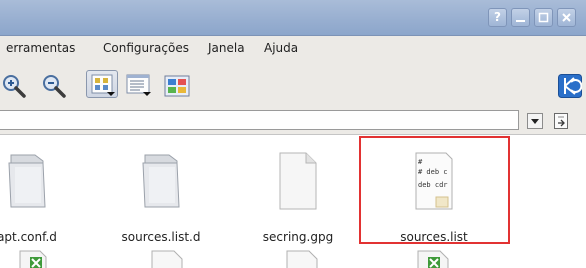 The height and width of the screenshot is (268, 586). Describe the element at coordinates (570, 86) in the screenshot. I see `kde-logo-icon` at that location.